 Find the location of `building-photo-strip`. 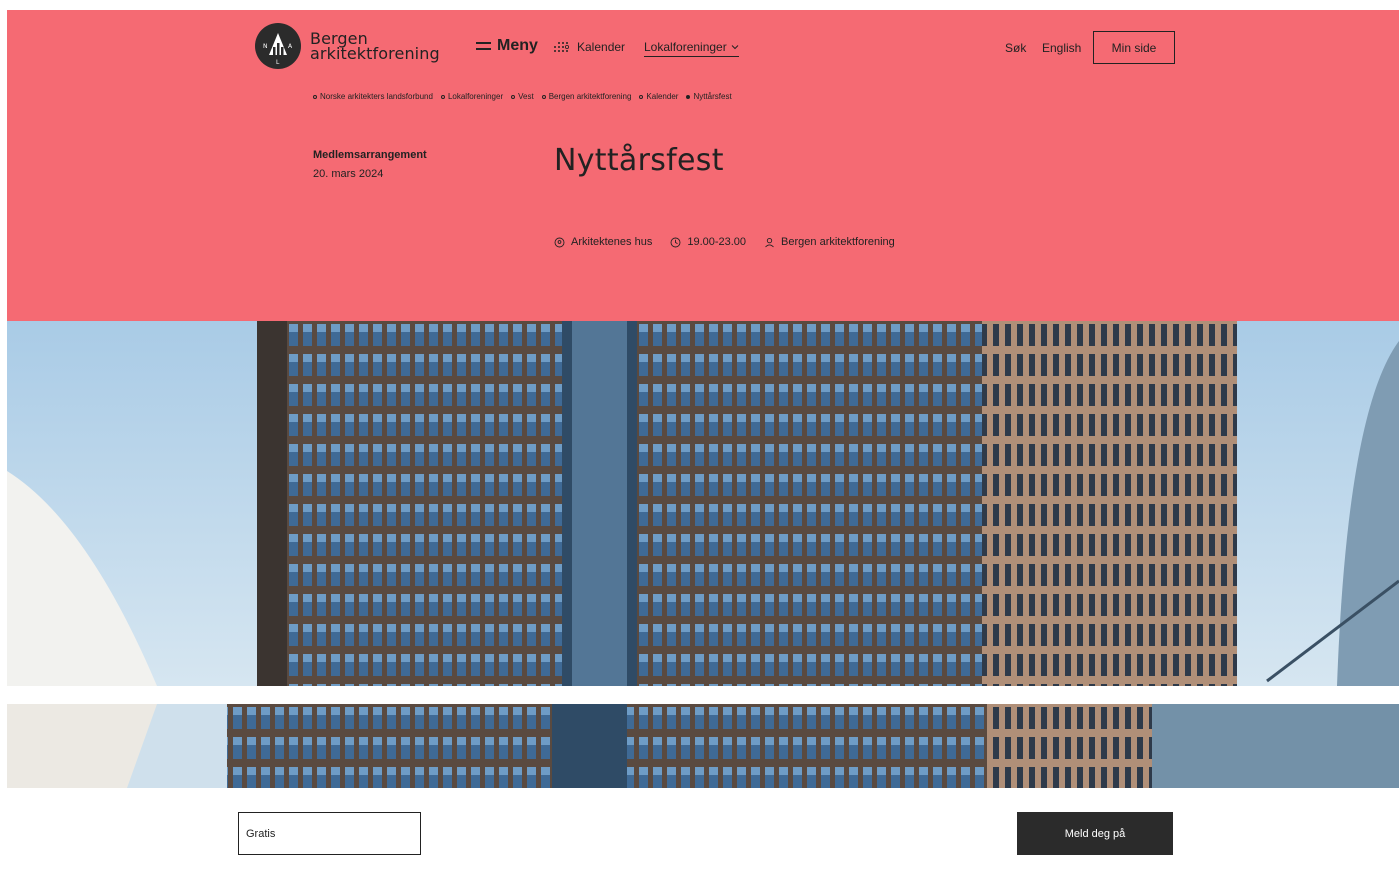

building-photo-strip is located at coordinates (703, 746).